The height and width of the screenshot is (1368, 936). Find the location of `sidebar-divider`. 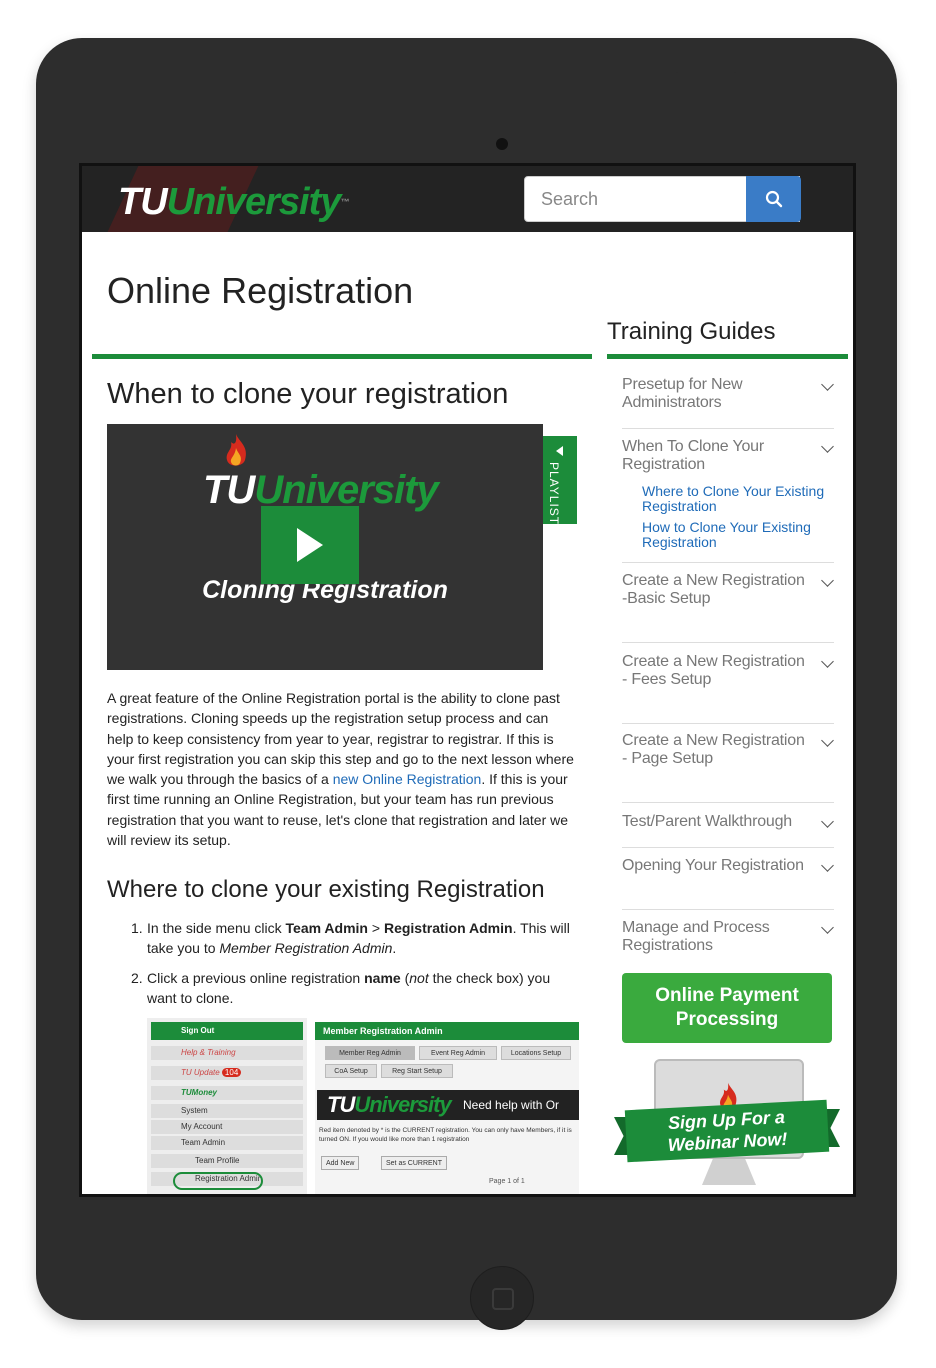

sidebar-divider is located at coordinates (727, 356).